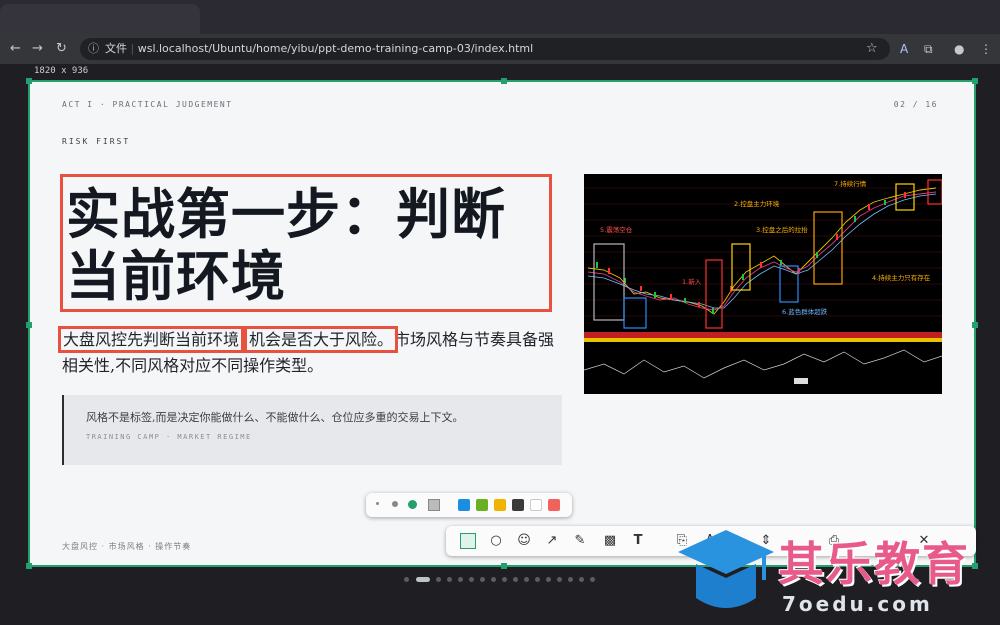 The image size is (1000, 625). What do you see at coordinates (100, 19) in the screenshot?
I see `browser-tab` at bounding box center [100, 19].